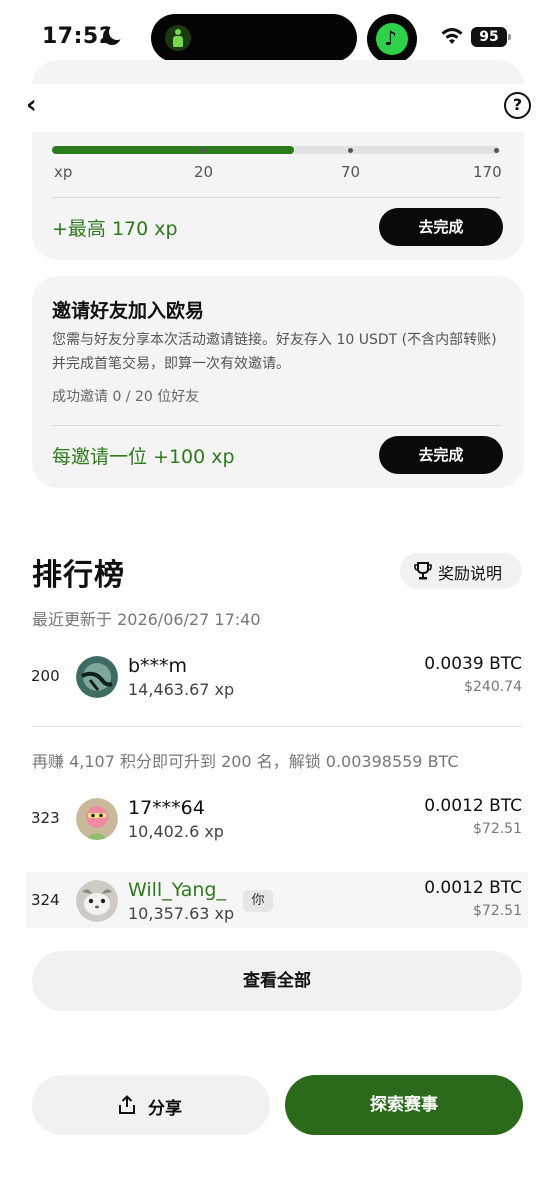 The image size is (554, 1200). I want to click on moon-icon, so click(114, 34).